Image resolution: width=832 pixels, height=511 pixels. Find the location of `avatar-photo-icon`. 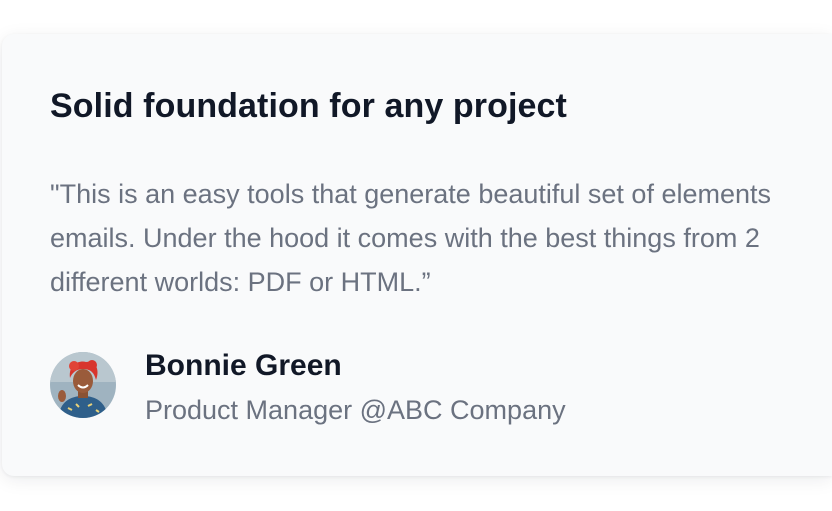

avatar-photo-icon is located at coordinates (83, 385).